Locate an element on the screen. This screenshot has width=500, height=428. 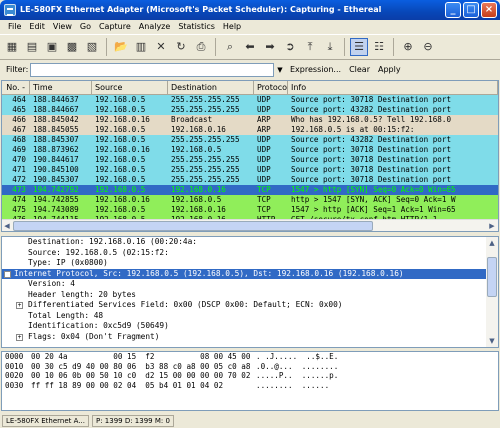
capture-options-icon: ▤ is located at coordinates (32, 47).